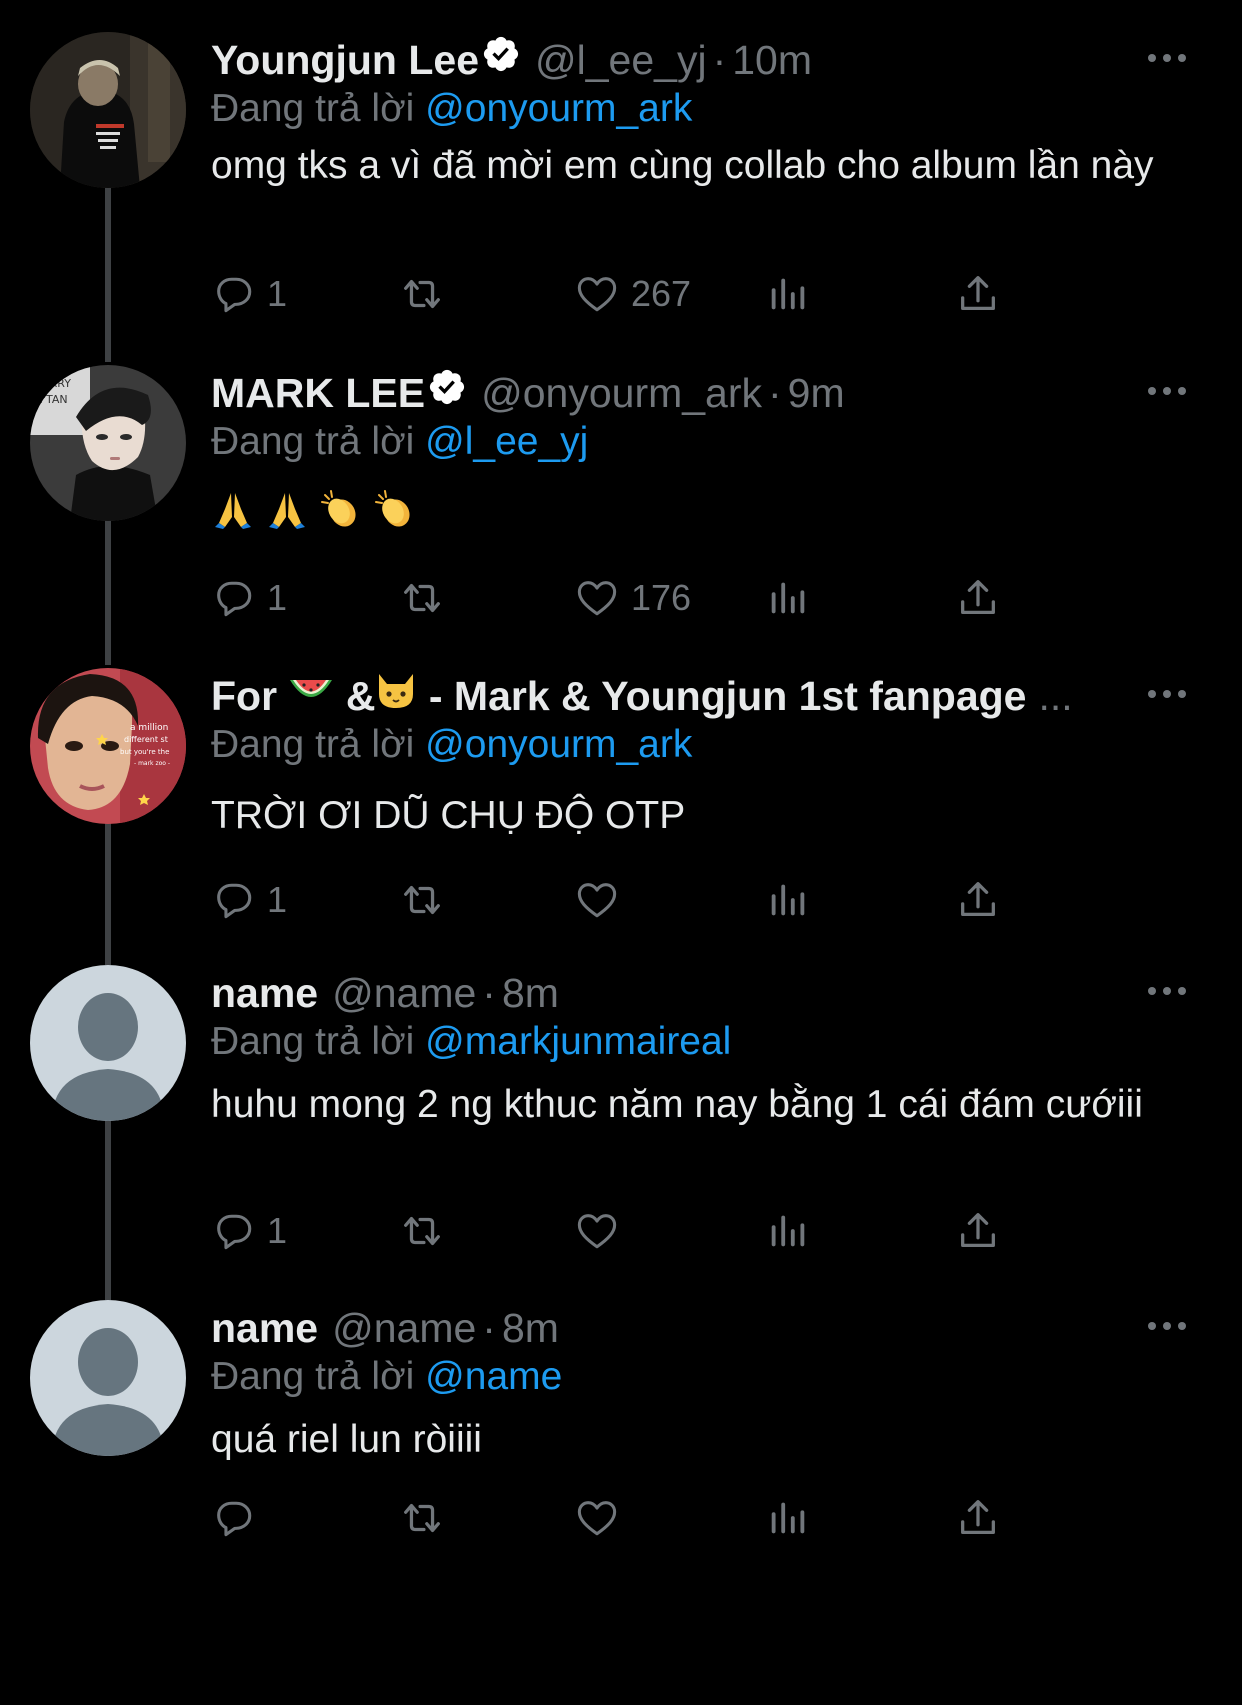 The height and width of the screenshot is (1705, 1242). I want to click on avatar-caption: different st, so click(146, 739).